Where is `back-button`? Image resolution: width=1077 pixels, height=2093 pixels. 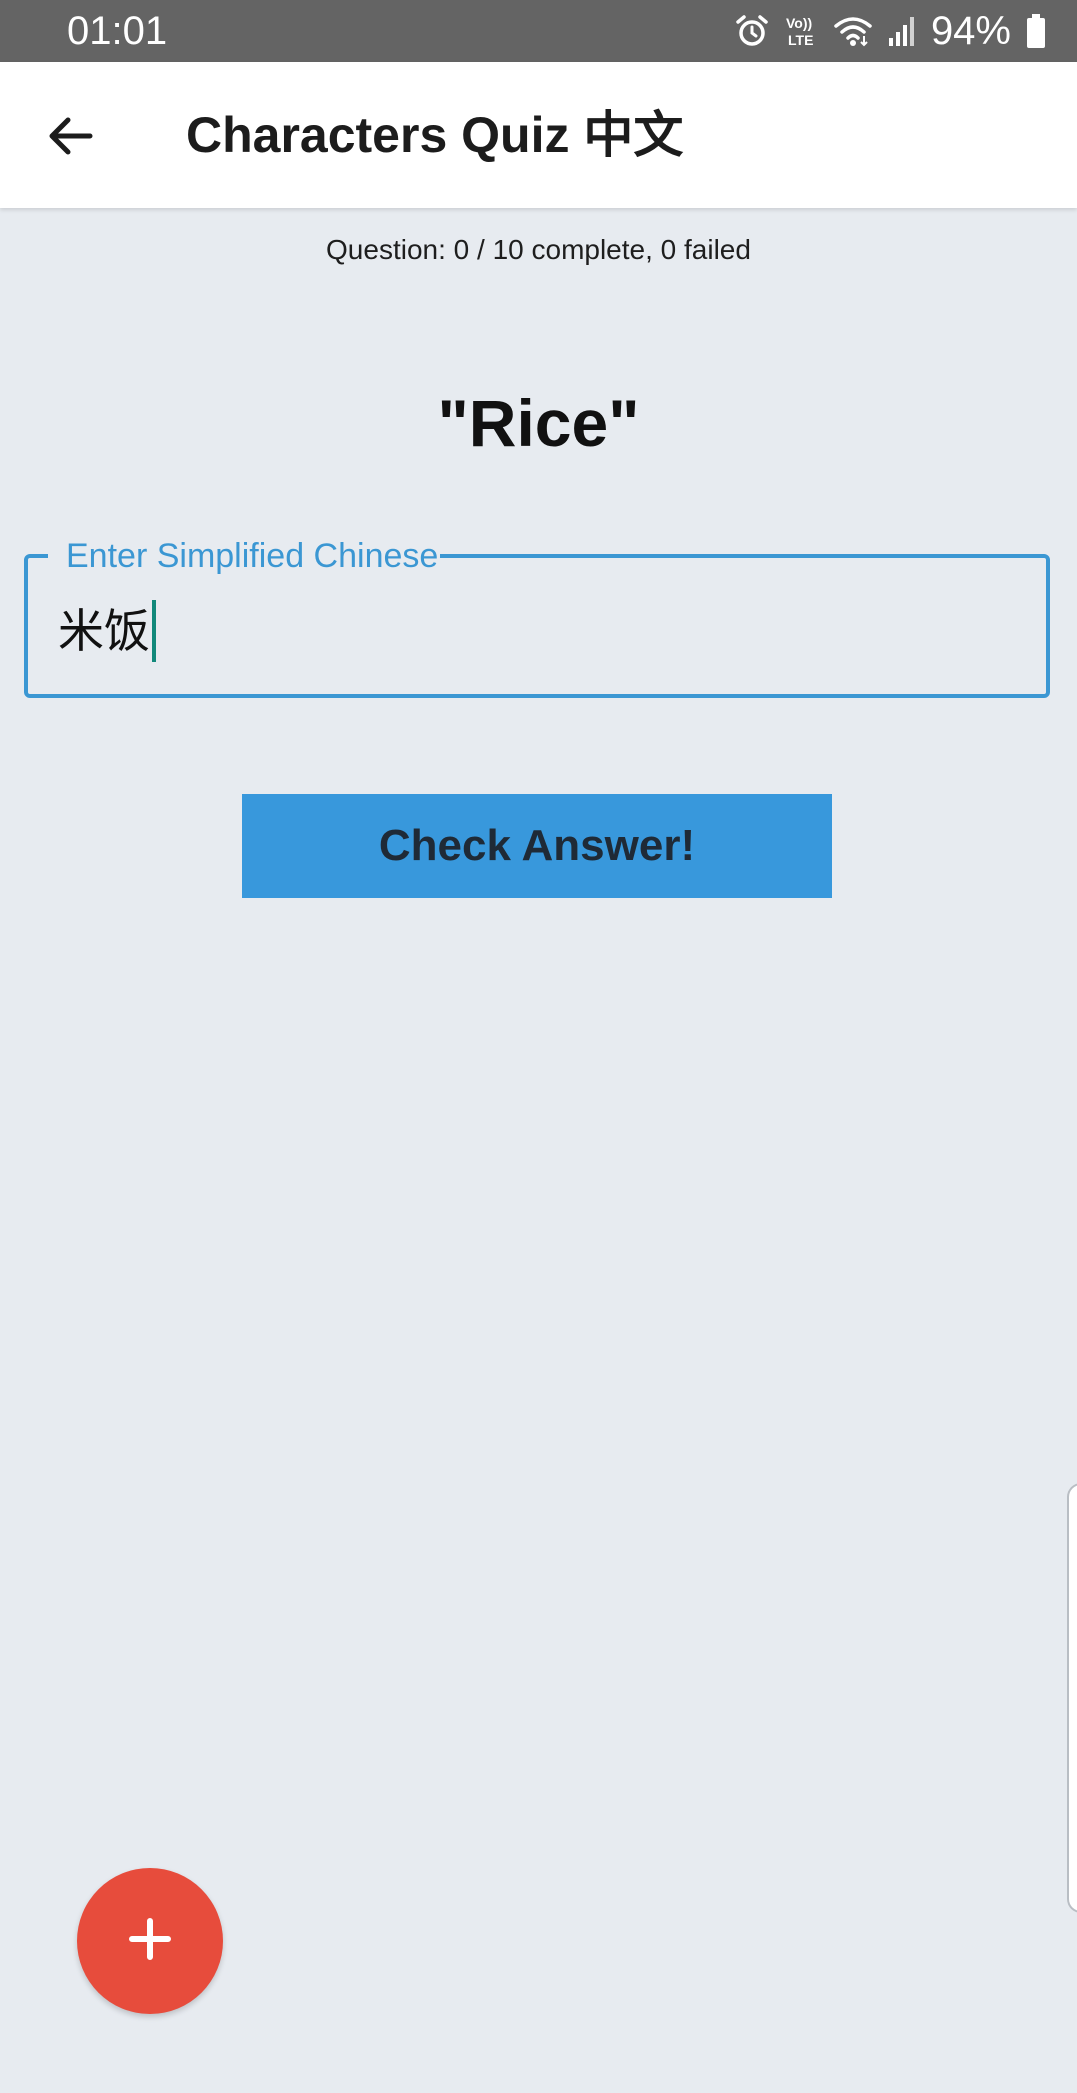 back-button is located at coordinates (70, 138).